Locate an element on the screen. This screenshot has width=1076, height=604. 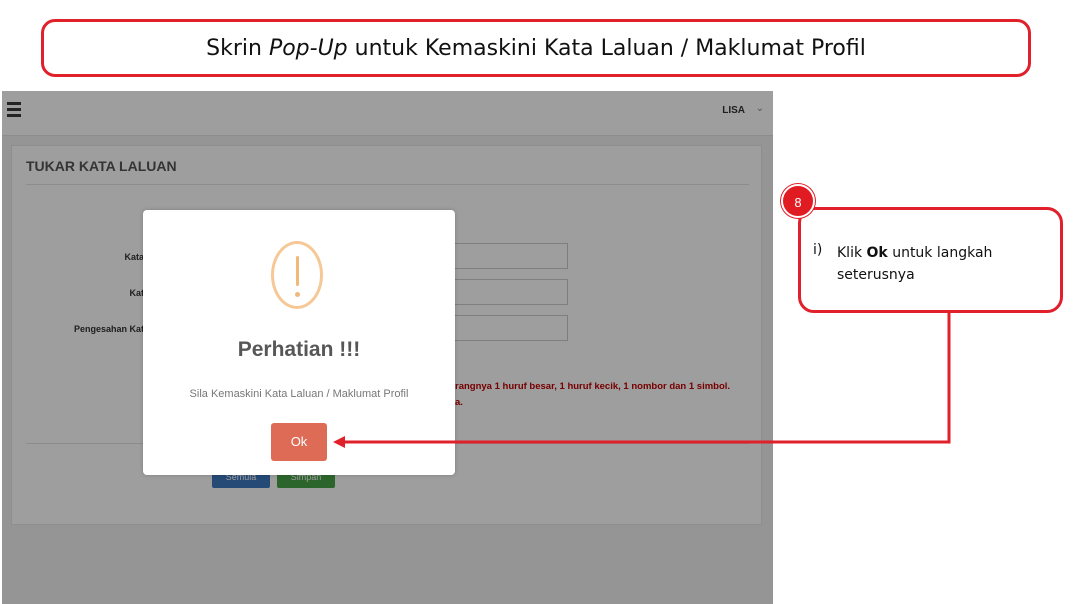
pointer-arrow is located at coordinates (642, 380).